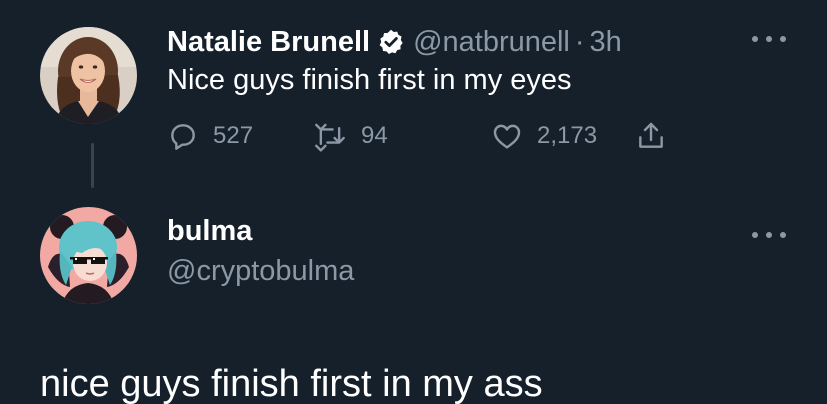 The image size is (827, 404). I want to click on tweet-header: Natalie Brunell @natbrunell · 3h, so click(394, 42).